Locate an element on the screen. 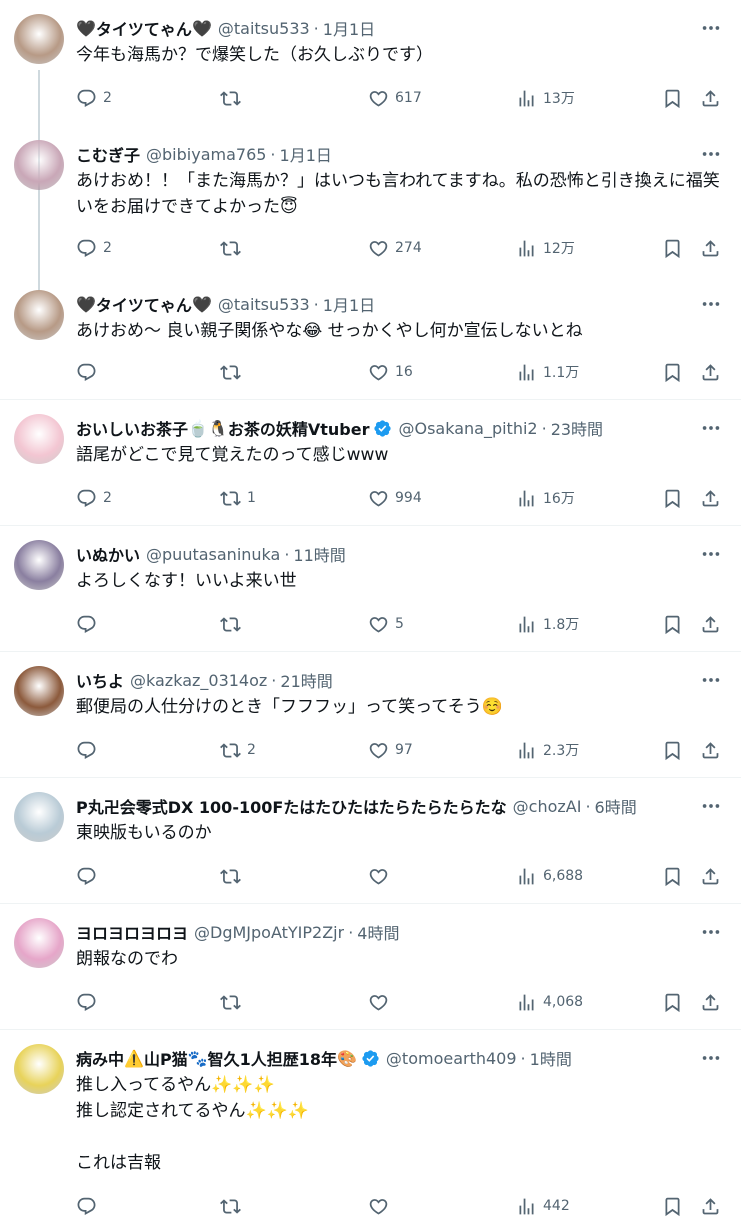 The height and width of the screenshot is (1224, 741). views-button: 6,688 is located at coordinates (549, 876).